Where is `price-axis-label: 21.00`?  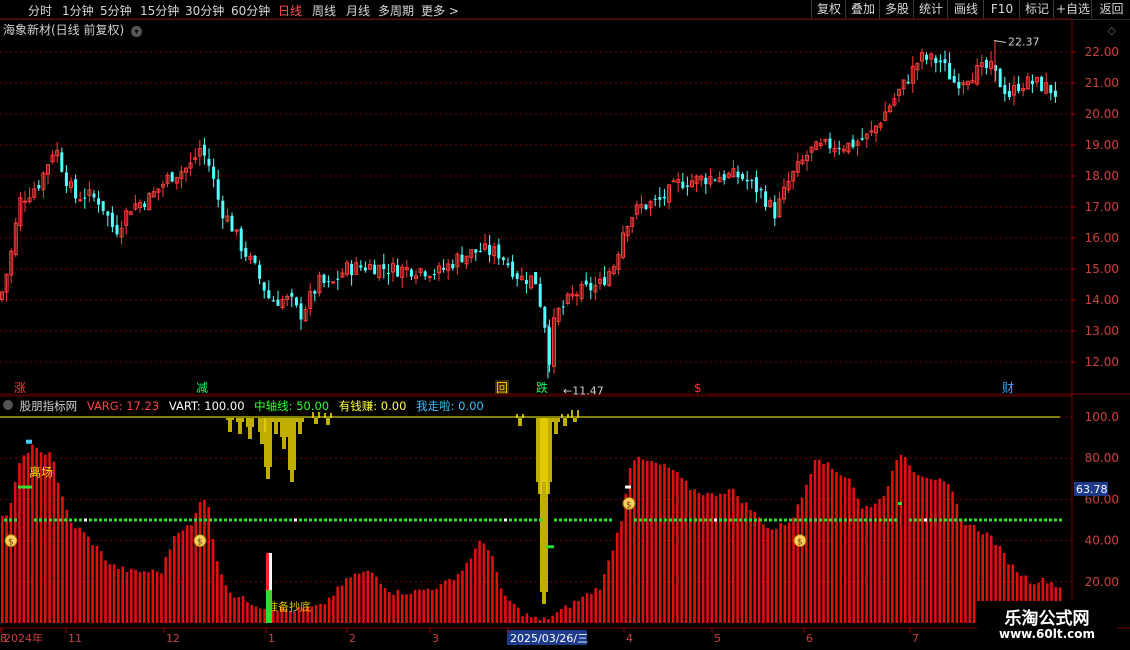 price-axis-label: 21.00 is located at coordinates (1102, 83).